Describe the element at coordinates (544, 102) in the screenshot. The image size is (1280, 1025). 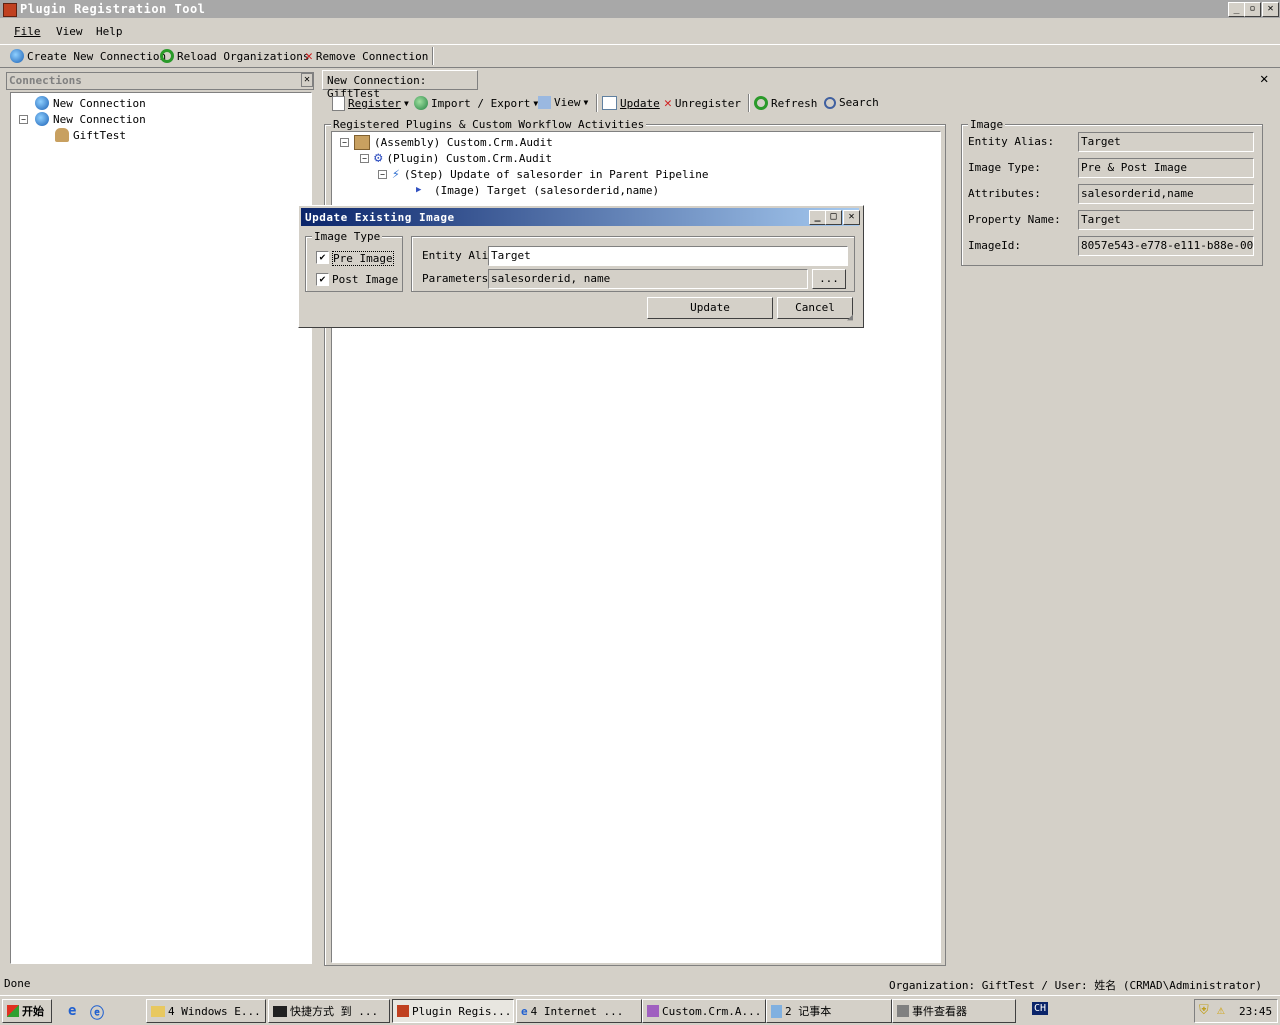
I see `view-icon` at that location.